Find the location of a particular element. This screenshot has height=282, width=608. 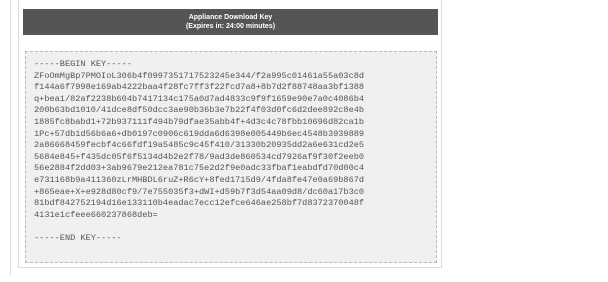

left-divider is located at coordinates (10, 138).